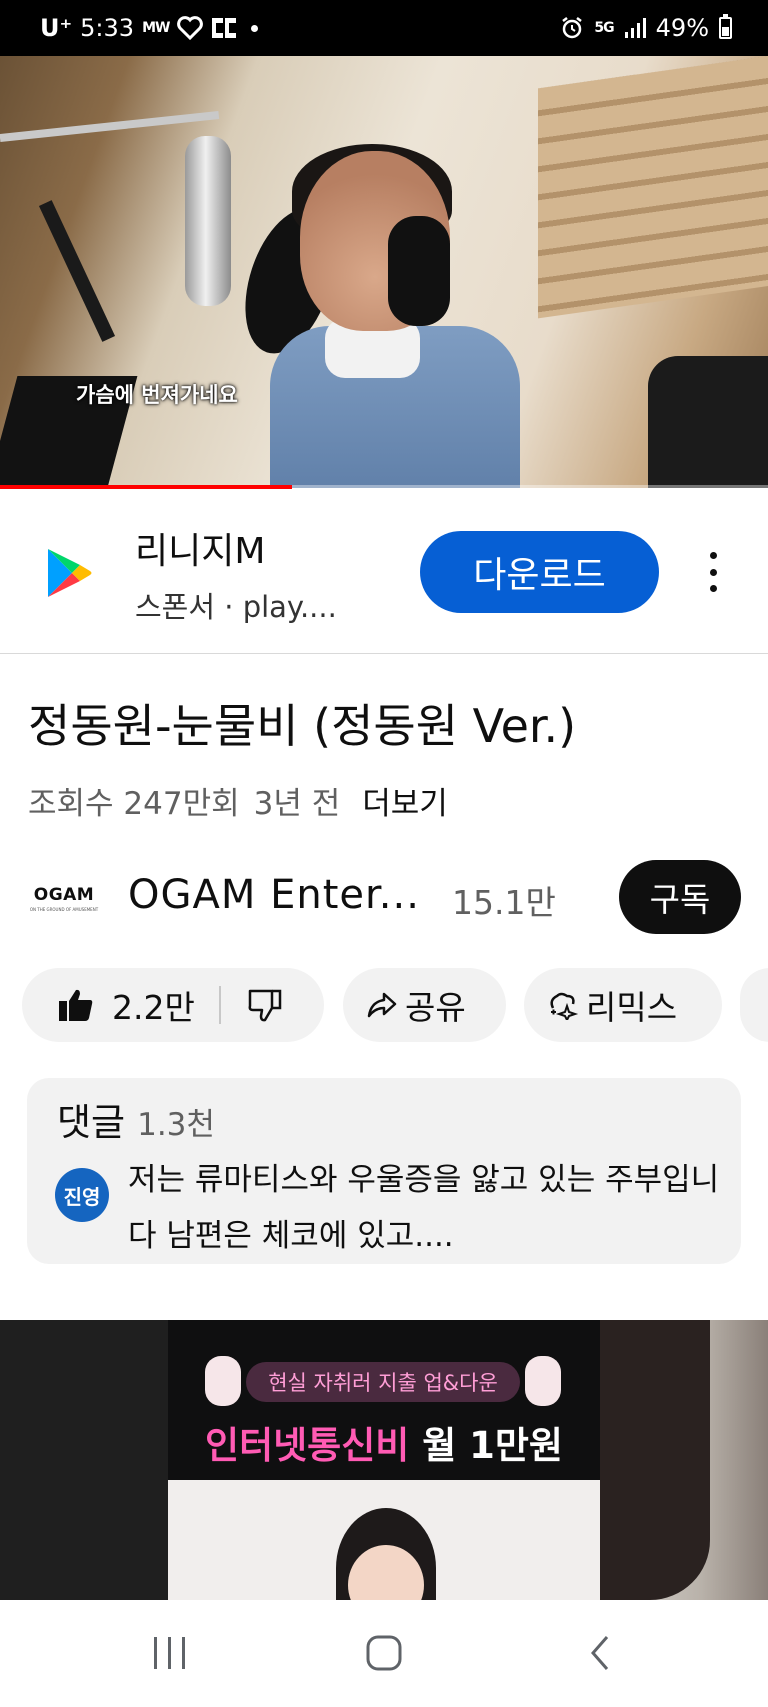 This screenshot has height=1707, width=768. What do you see at coordinates (156, 28) in the screenshot?
I see `mw-icon: MW` at bounding box center [156, 28].